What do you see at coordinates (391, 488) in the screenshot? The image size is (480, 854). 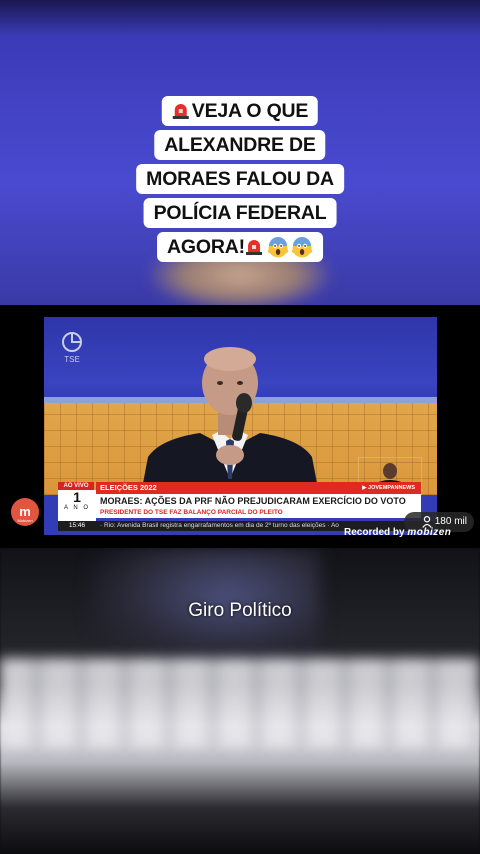 I see `channel-name: JOVEMPANNEWS` at bounding box center [391, 488].